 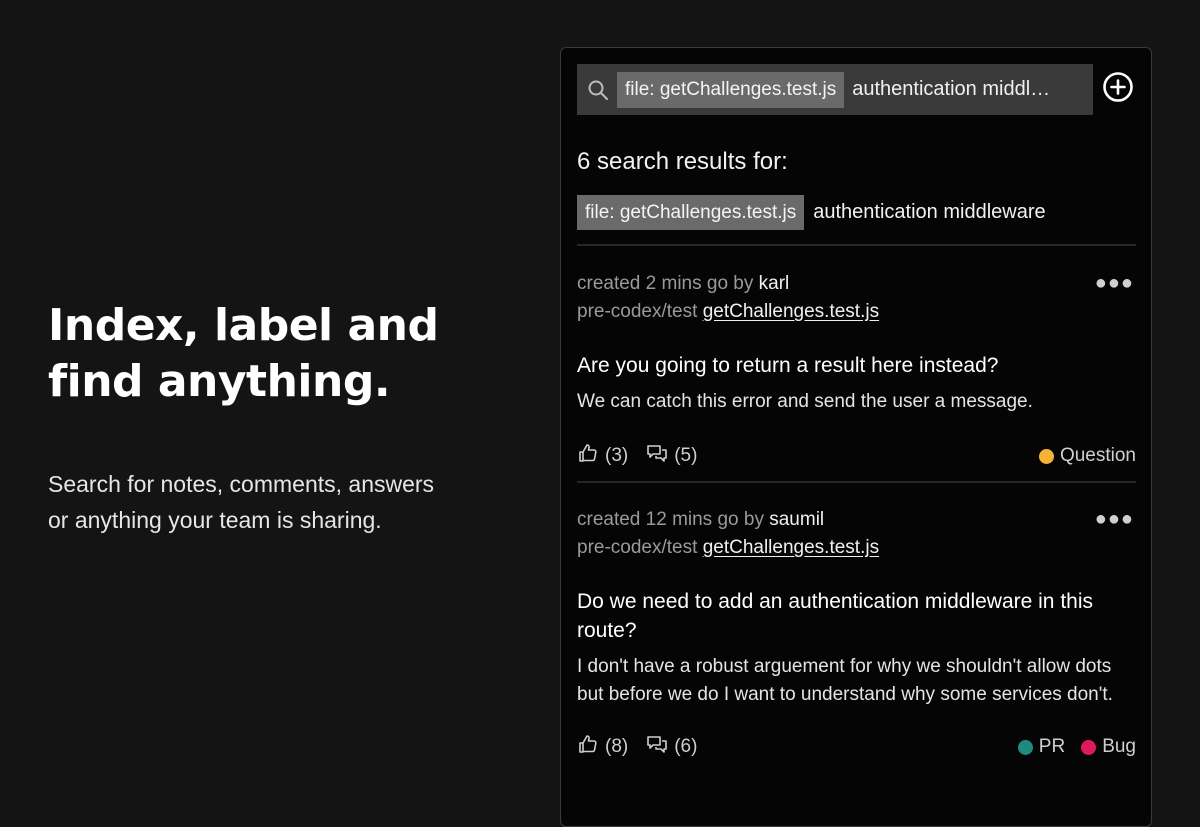 What do you see at coordinates (600, 212) in the screenshot?
I see `query-chip-label: file:` at bounding box center [600, 212].